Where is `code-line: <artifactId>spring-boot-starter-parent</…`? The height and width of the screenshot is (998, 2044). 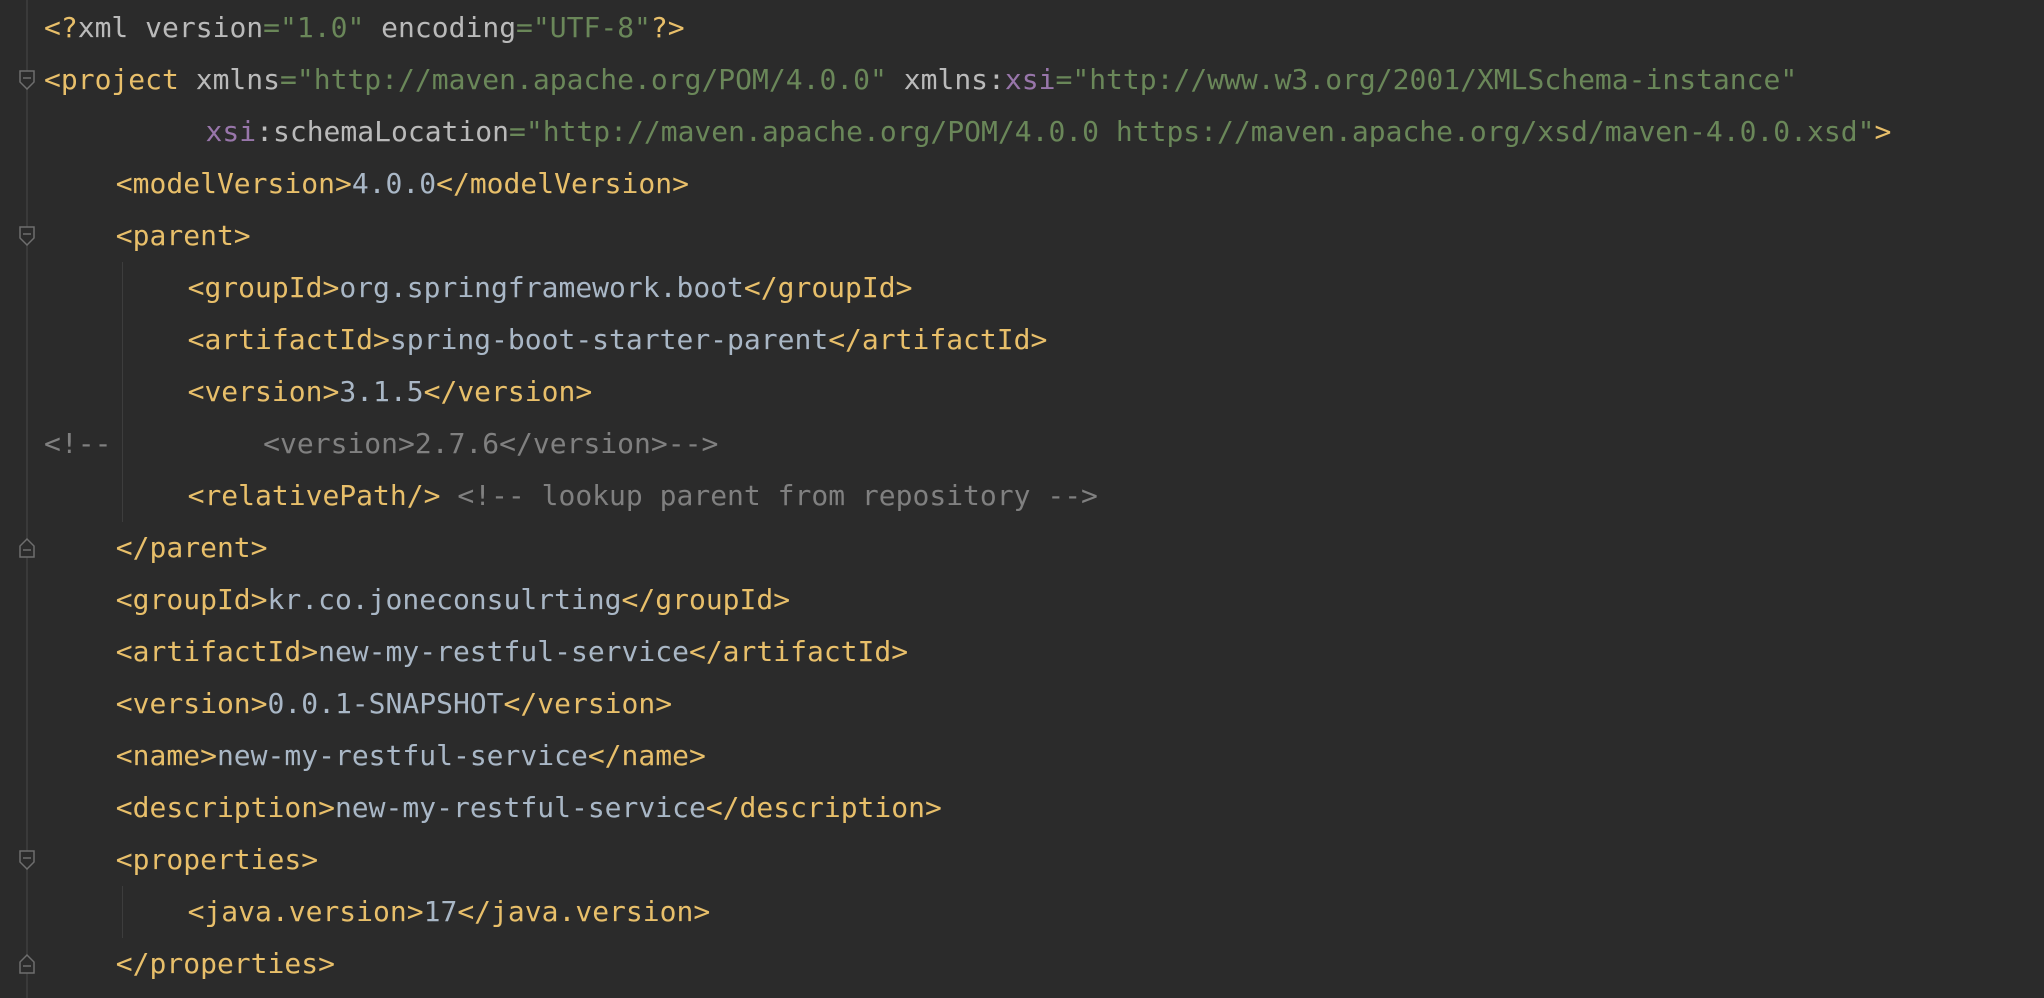
code-line: <artifactId>spring-boot-starter-parent</… is located at coordinates (618, 340).